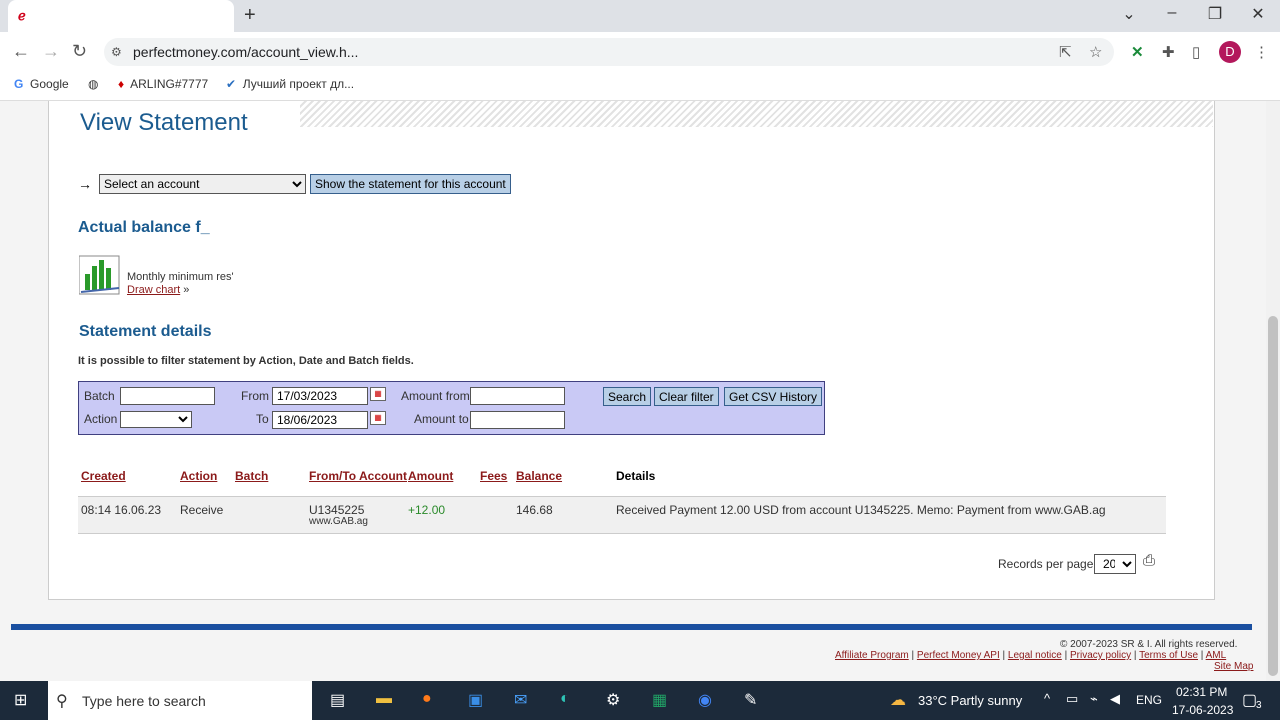 The height and width of the screenshot is (720, 1280). I want to click on chevron-up-icon: ^, so click(1047, 698).